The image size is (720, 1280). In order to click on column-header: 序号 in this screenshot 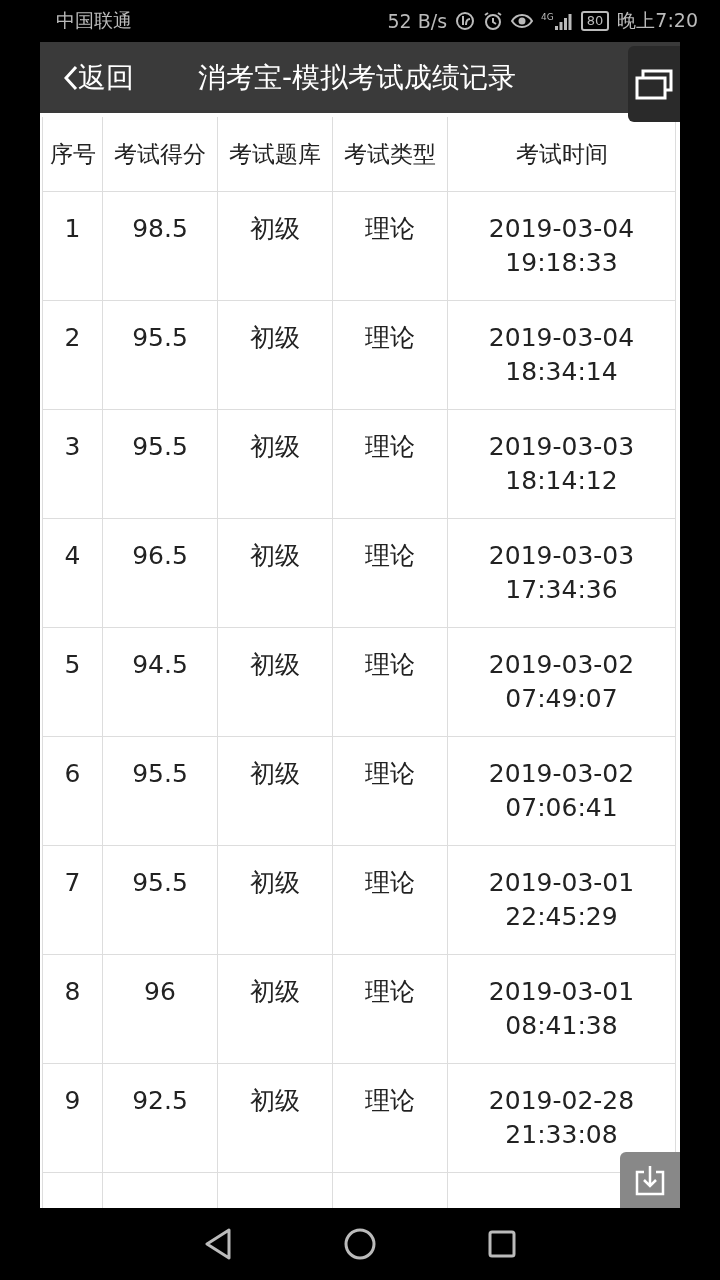, I will do `click(72, 154)`.